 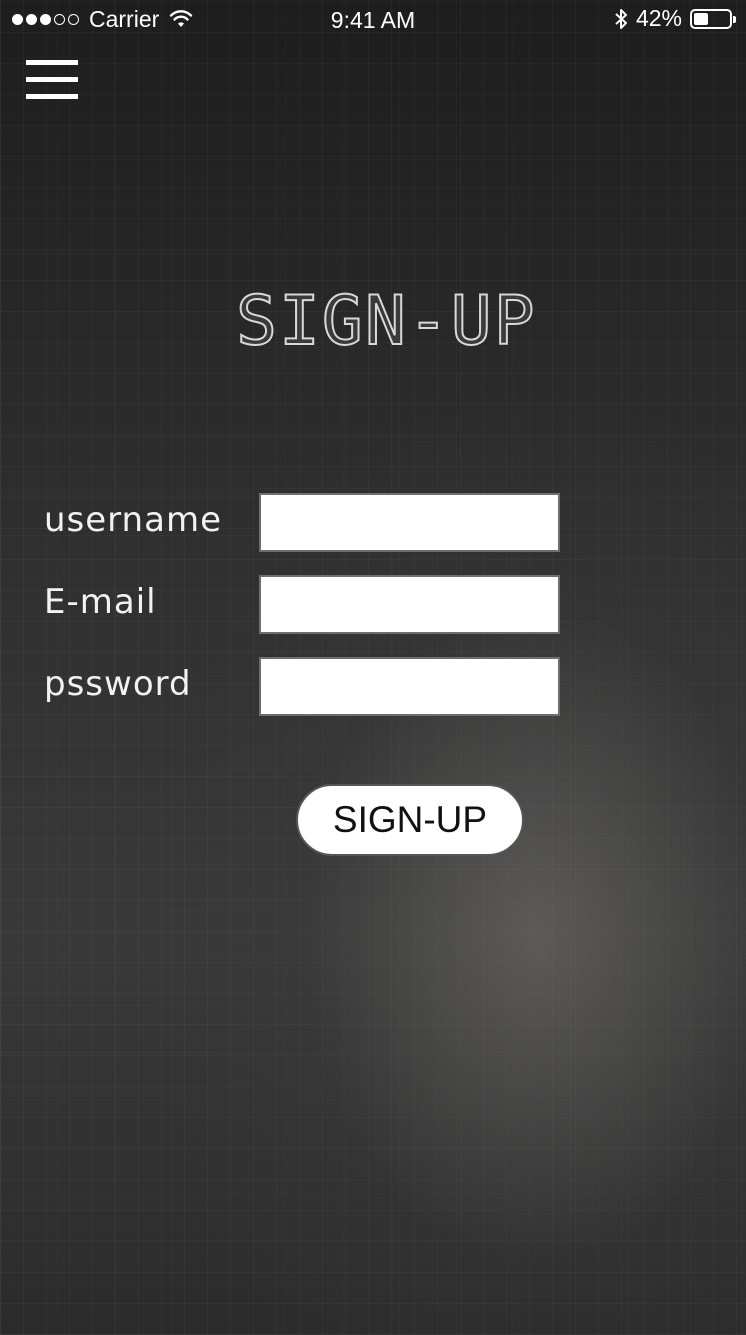 What do you see at coordinates (373, 20) in the screenshot?
I see `status-bar: Carrier 9:41 AM 42%` at bounding box center [373, 20].